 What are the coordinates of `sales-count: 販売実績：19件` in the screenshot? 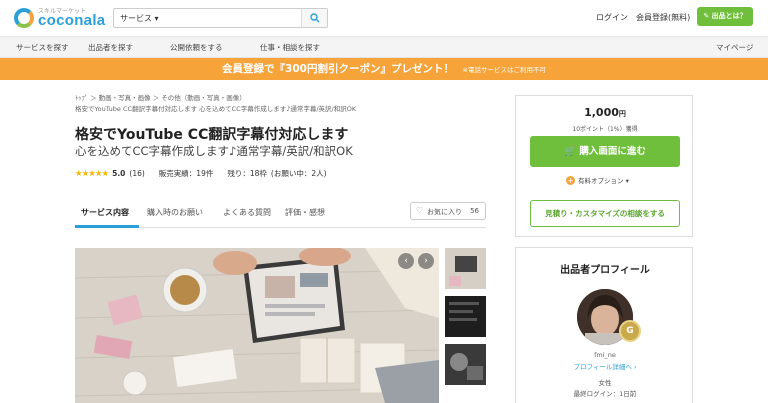 It's located at (186, 173).